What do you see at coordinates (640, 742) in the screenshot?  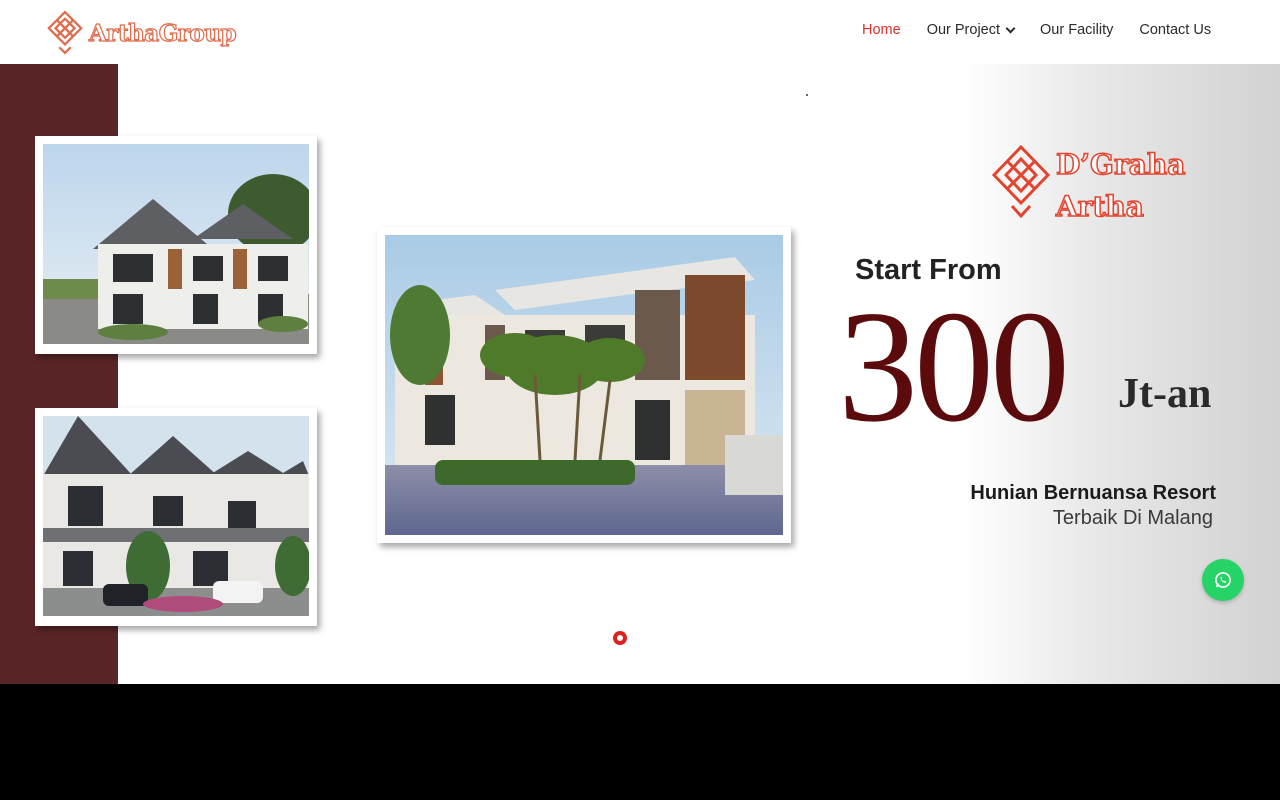 I see `bottom-black-area` at bounding box center [640, 742].